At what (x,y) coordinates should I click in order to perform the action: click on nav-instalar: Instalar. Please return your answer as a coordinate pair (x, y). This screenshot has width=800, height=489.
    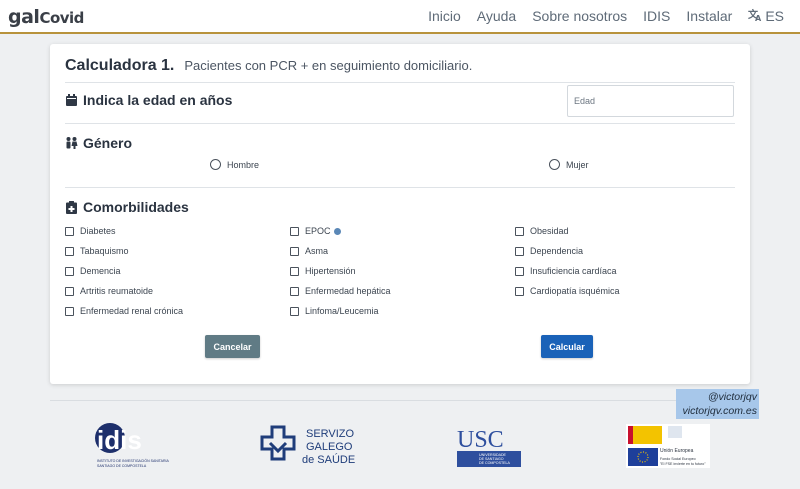
    Looking at the image, I should click on (709, 16).